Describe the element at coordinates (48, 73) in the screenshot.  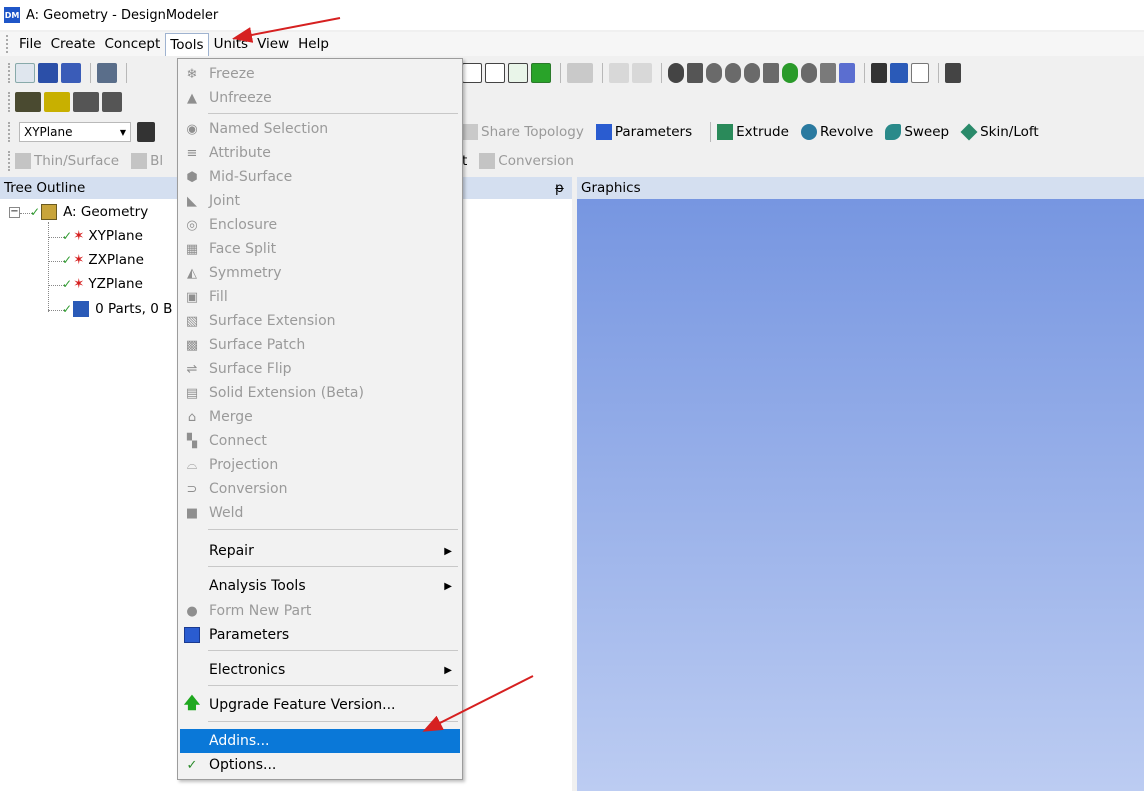
I see `save-icon` at that location.